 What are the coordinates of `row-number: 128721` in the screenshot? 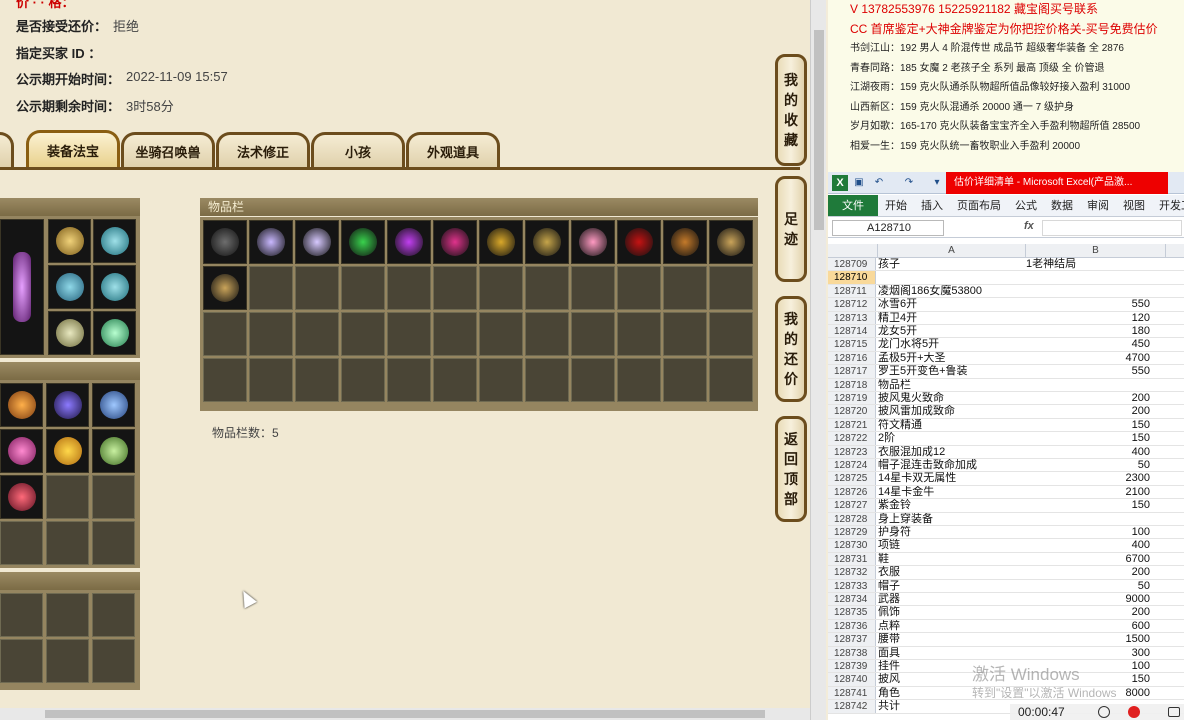 It's located at (852, 425).